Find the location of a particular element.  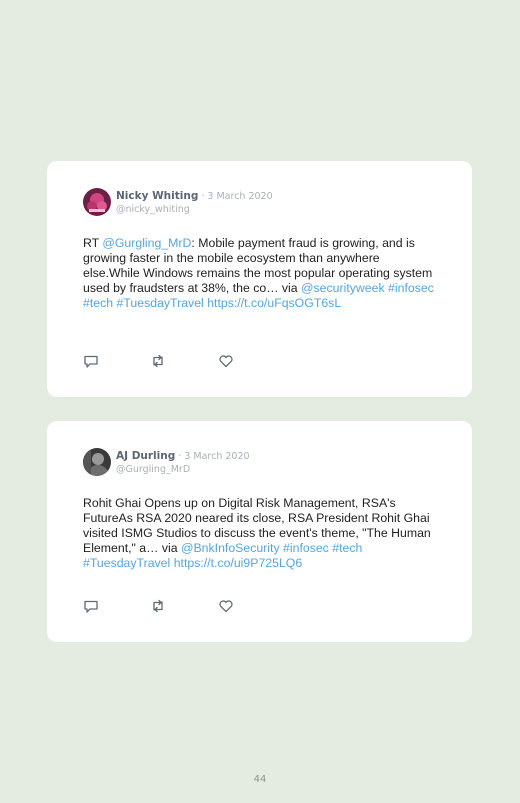

author-handle: @nicky_whiting is located at coordinates (153, 209).